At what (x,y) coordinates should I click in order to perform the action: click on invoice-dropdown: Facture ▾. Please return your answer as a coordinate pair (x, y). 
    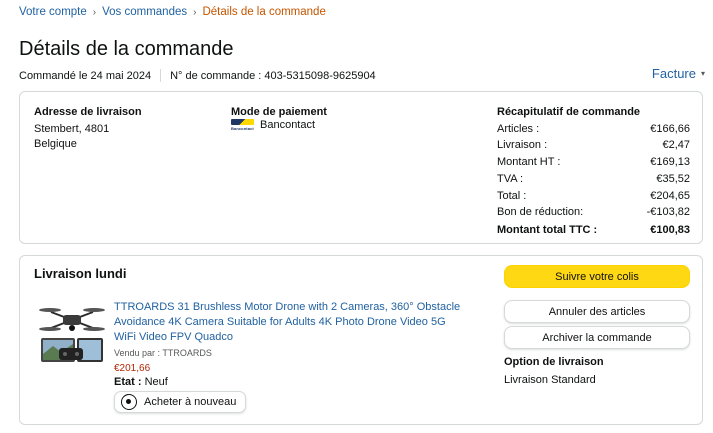
    Looking at the image, I should click on (678, 73).